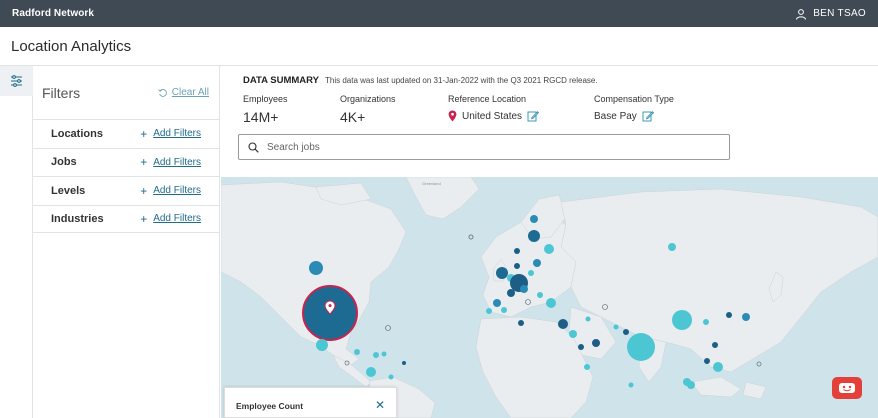 The width and height of the screenshot is (878, 418). Describe the element at coordinates (183, 92) in the screenshot. I see `clear-all-link: Clear All` at that location.